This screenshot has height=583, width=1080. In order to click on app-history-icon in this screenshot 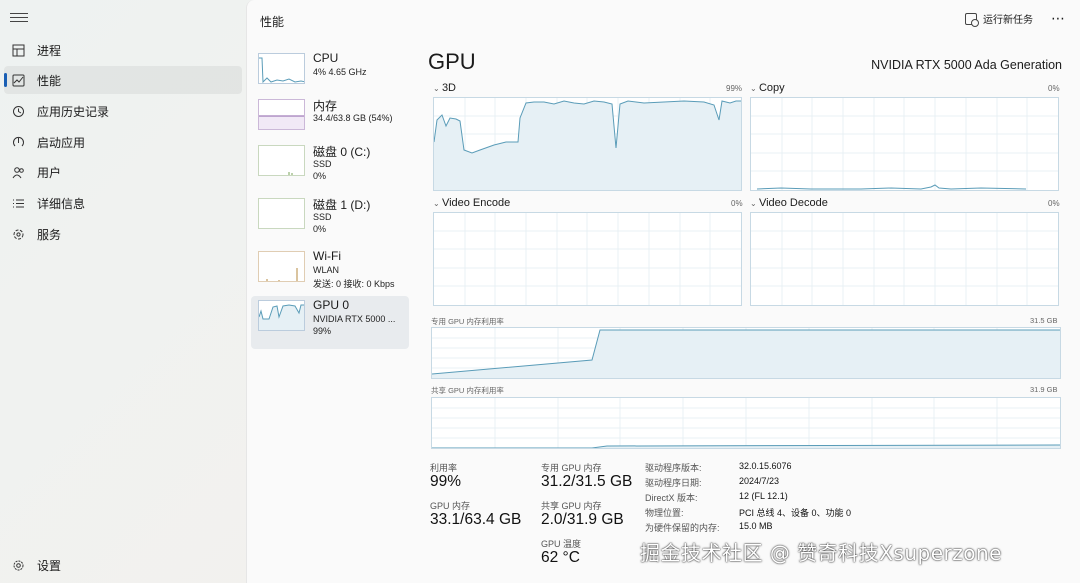, I will do `click(18, 111)`.